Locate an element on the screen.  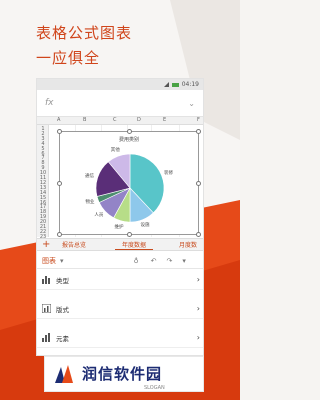
pie-slice-label: 装修 is located at coordinates (169, 174).